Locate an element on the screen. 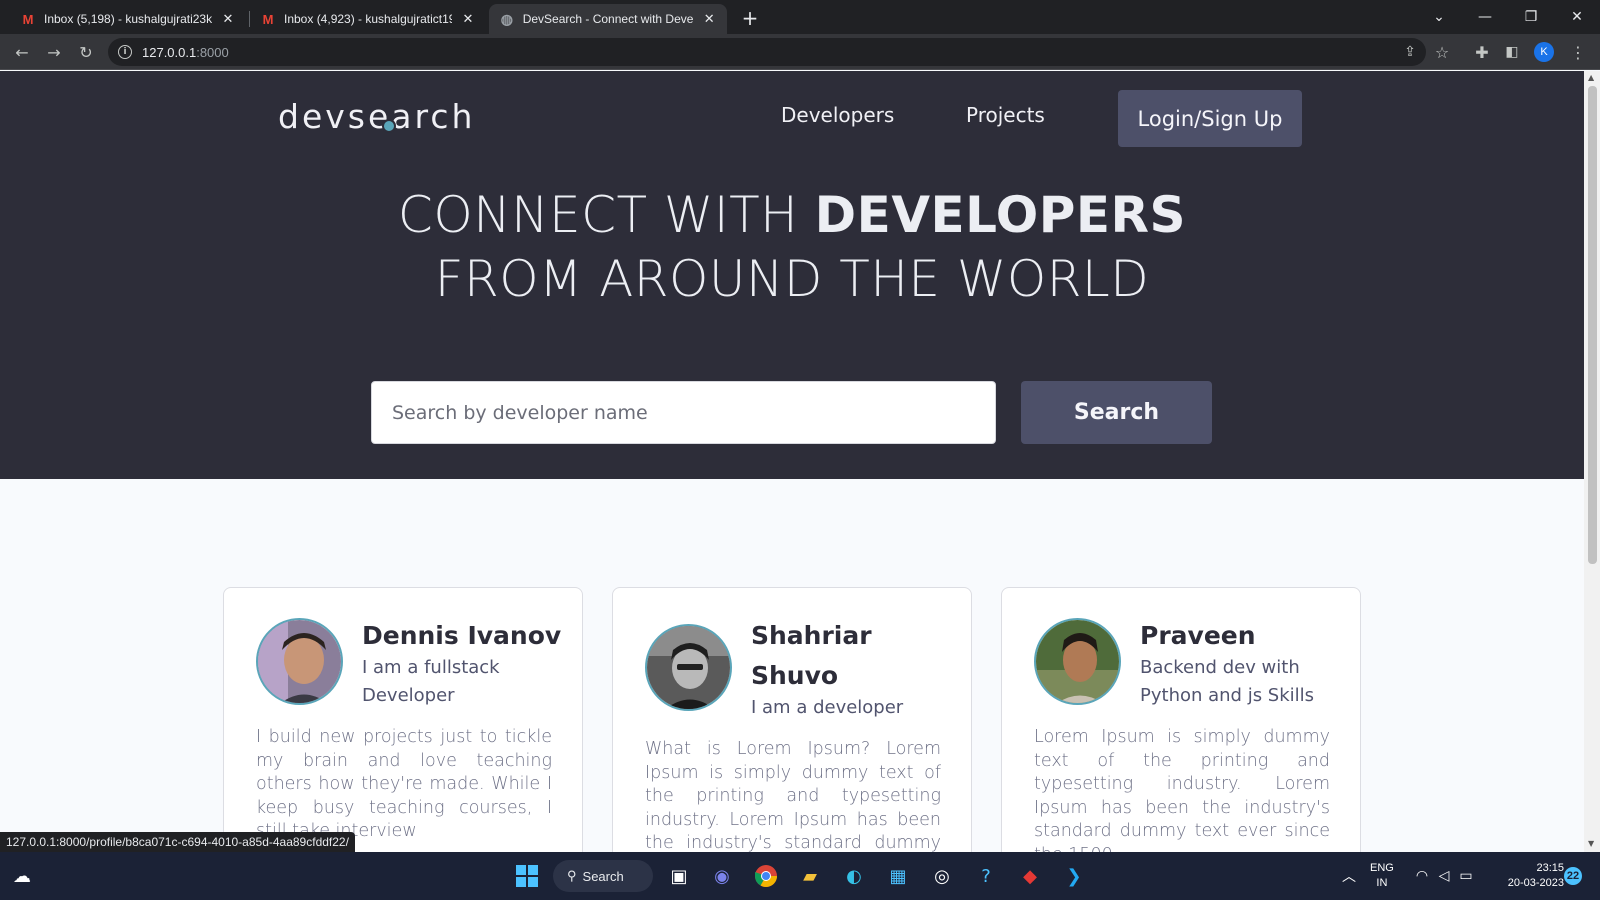 The image size is (1600, 900). logo-lens-mark is located at coordinates (389, 126).